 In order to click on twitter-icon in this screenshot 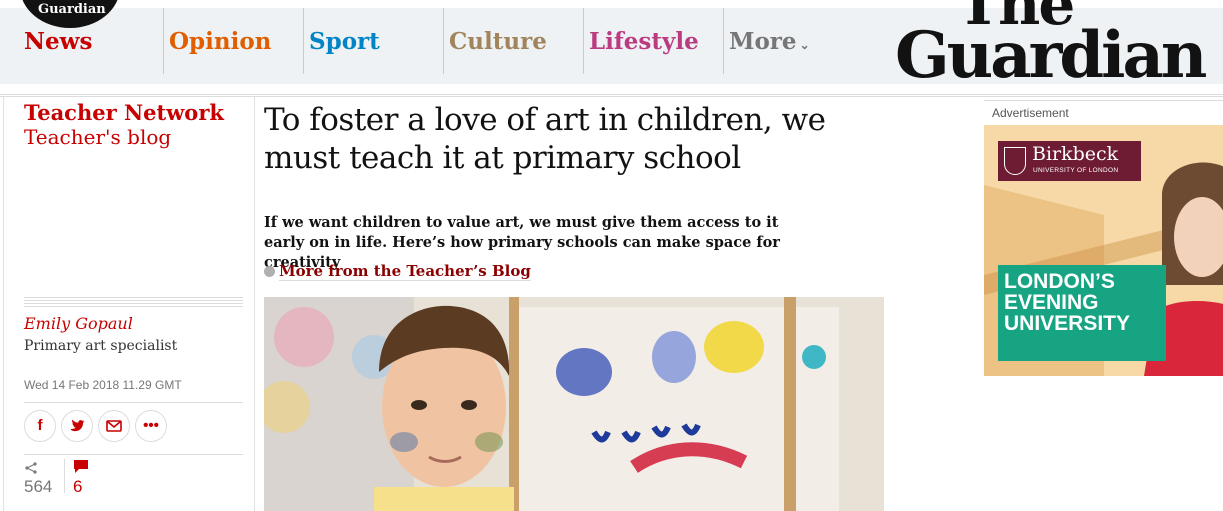, I will do `click(78, 425)`.